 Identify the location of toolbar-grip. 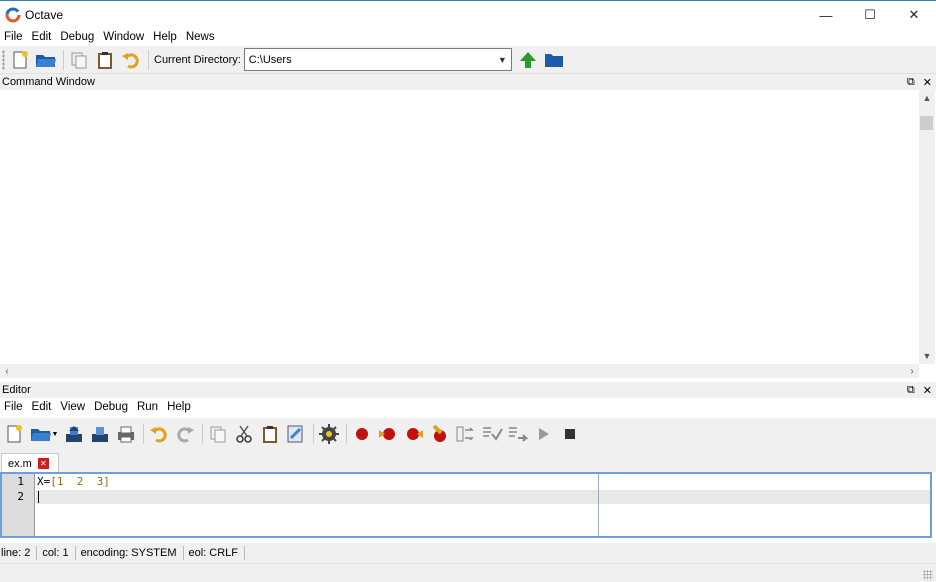
(3, 59).